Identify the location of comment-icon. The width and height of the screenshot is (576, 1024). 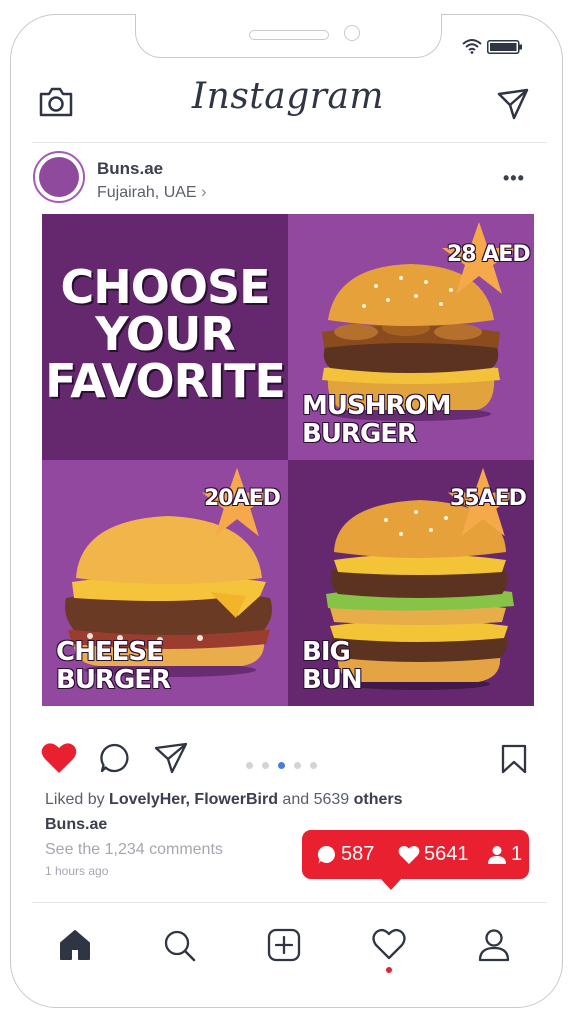
(115, 758).